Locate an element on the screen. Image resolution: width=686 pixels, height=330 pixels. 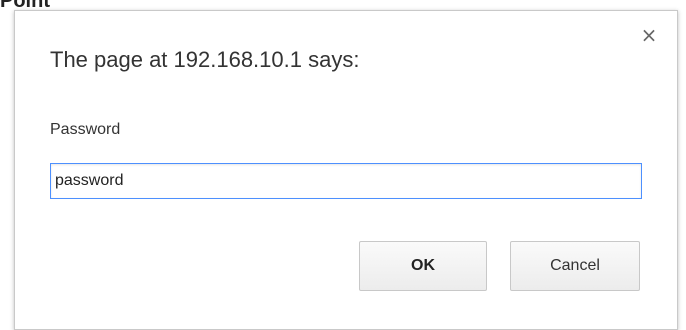
cancel-button: Cancel is located at coordinates (575, 266).